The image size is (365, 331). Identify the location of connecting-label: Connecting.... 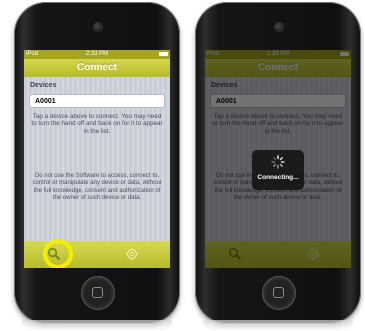
(278, 177).